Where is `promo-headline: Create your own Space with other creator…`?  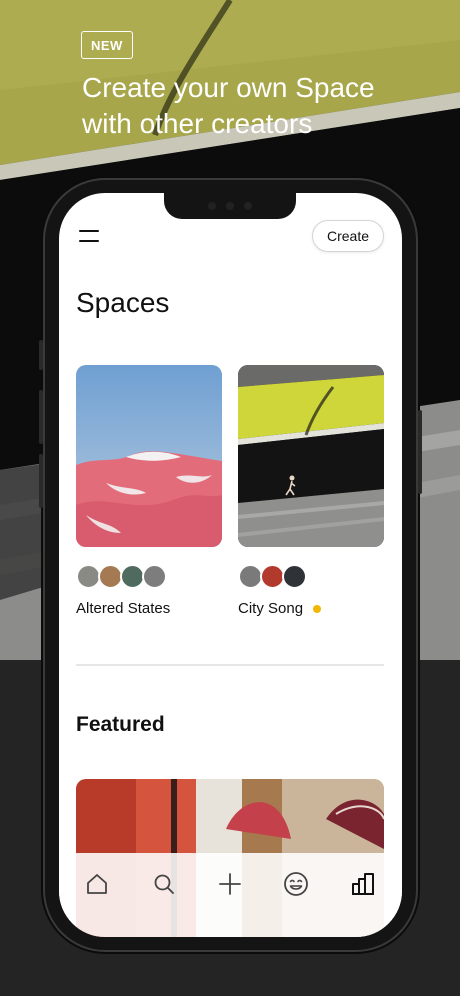 promo-headline: Create your own Space with other creator… is located at coordinates (228, 105).